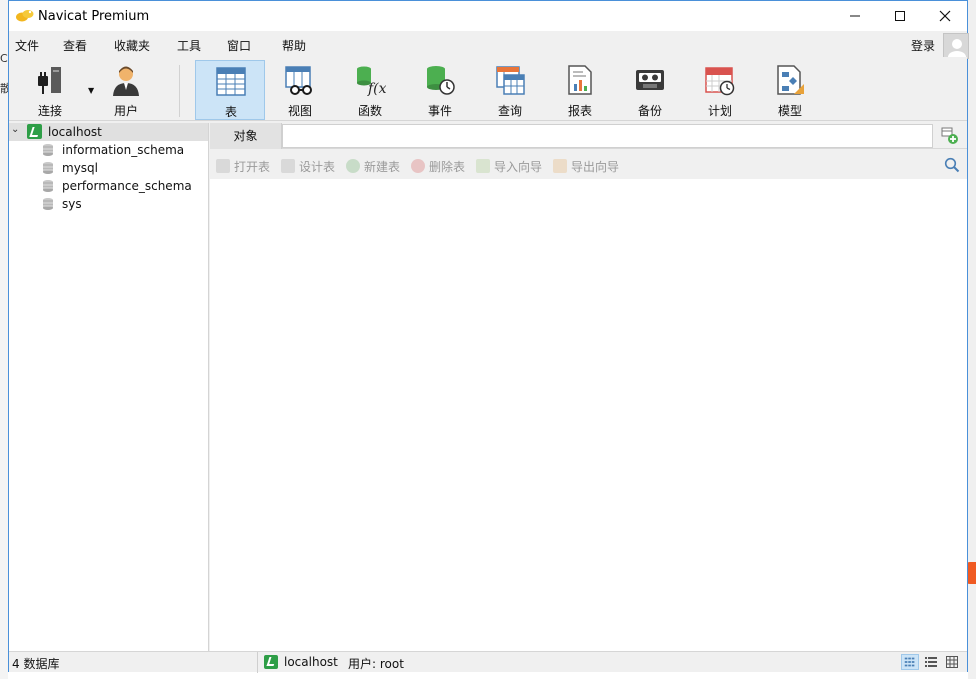 This screenshot has width=976, height=679. I want to click on event-clock-icon, so click(441, 80).